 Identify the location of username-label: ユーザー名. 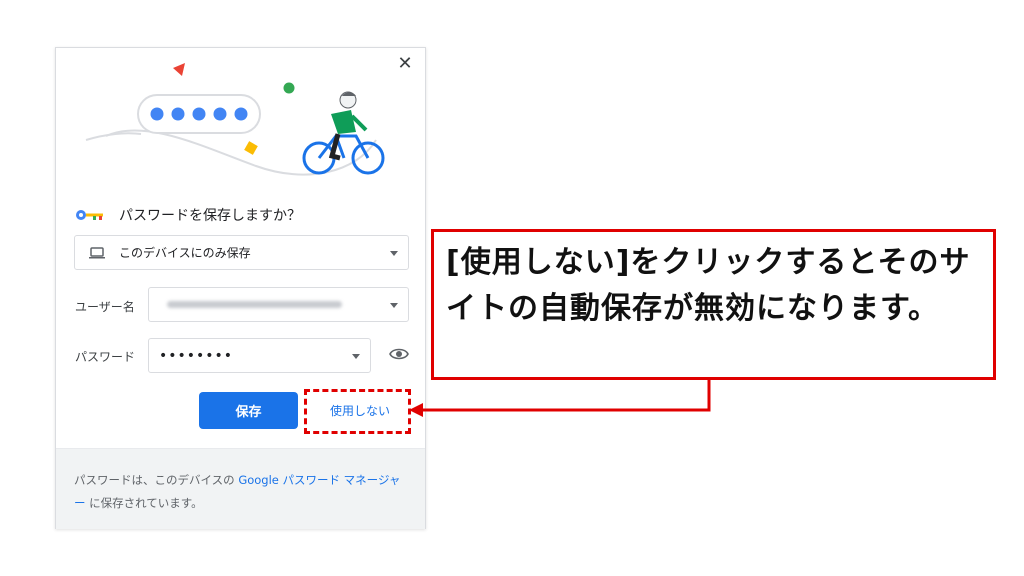
(105, 307).